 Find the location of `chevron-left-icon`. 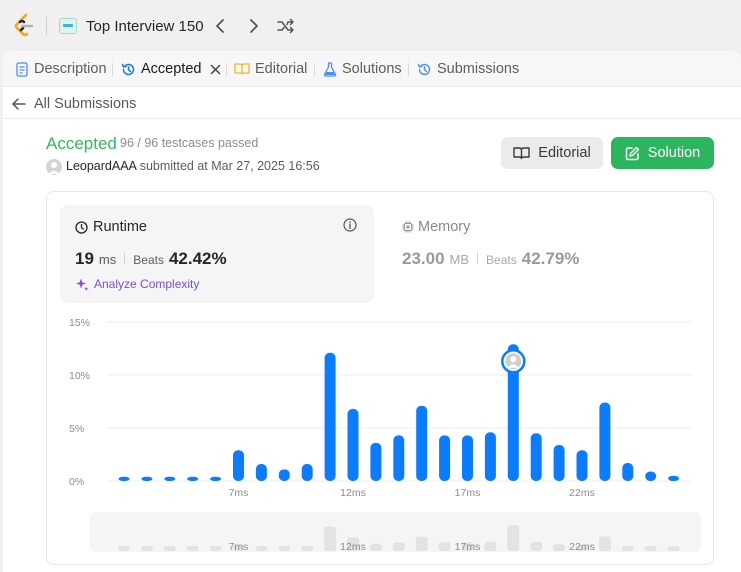

chevron-left-icon is located at coordinates (220, 26).